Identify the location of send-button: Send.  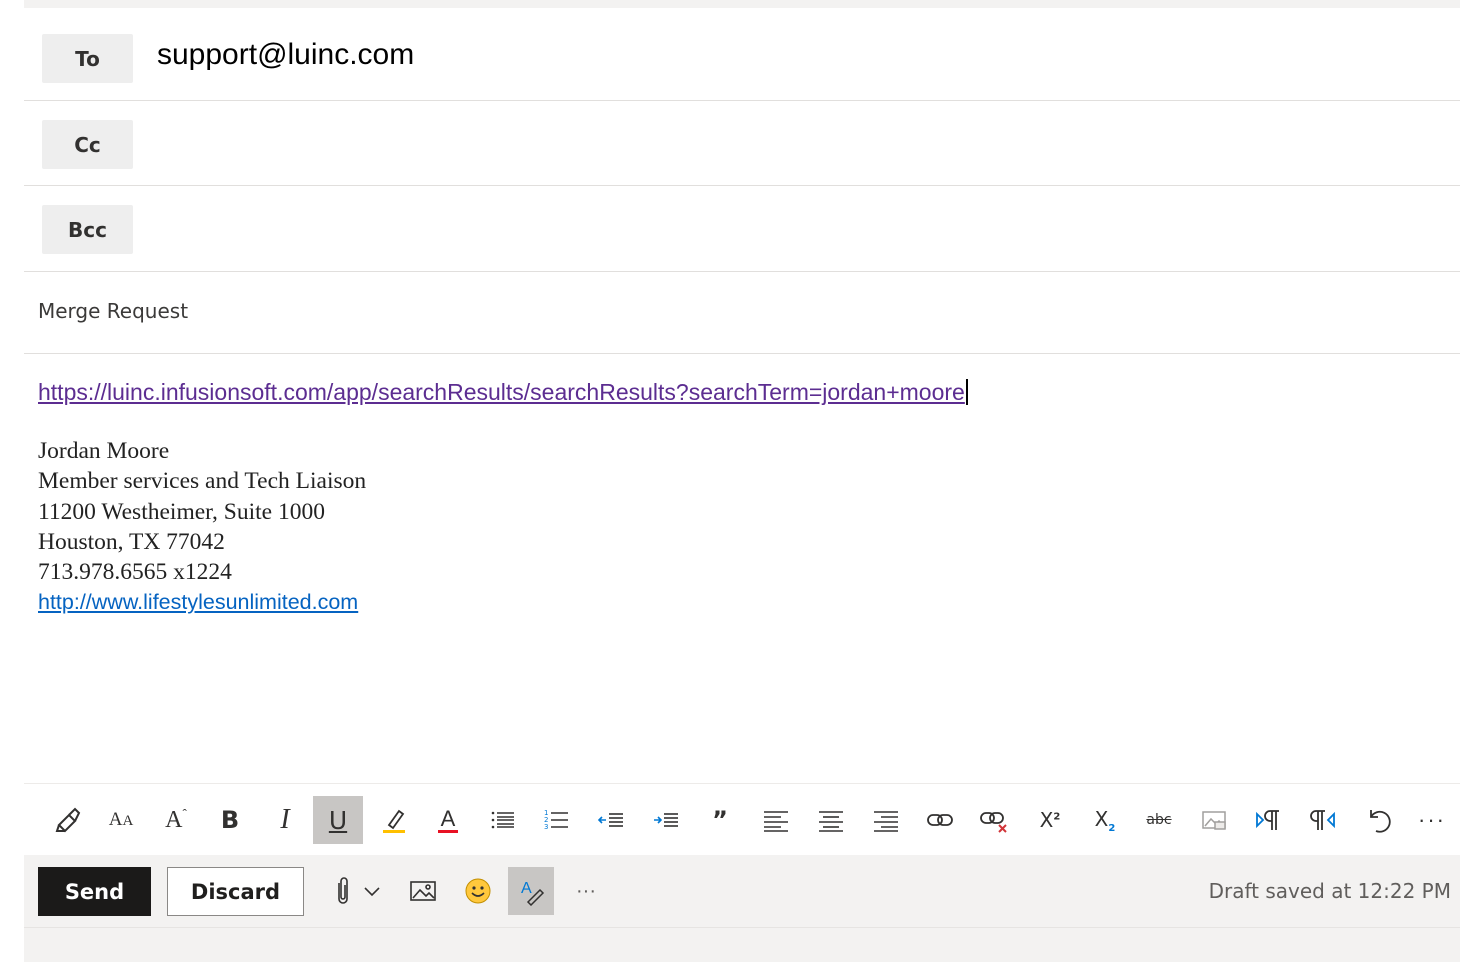
(94, 891).